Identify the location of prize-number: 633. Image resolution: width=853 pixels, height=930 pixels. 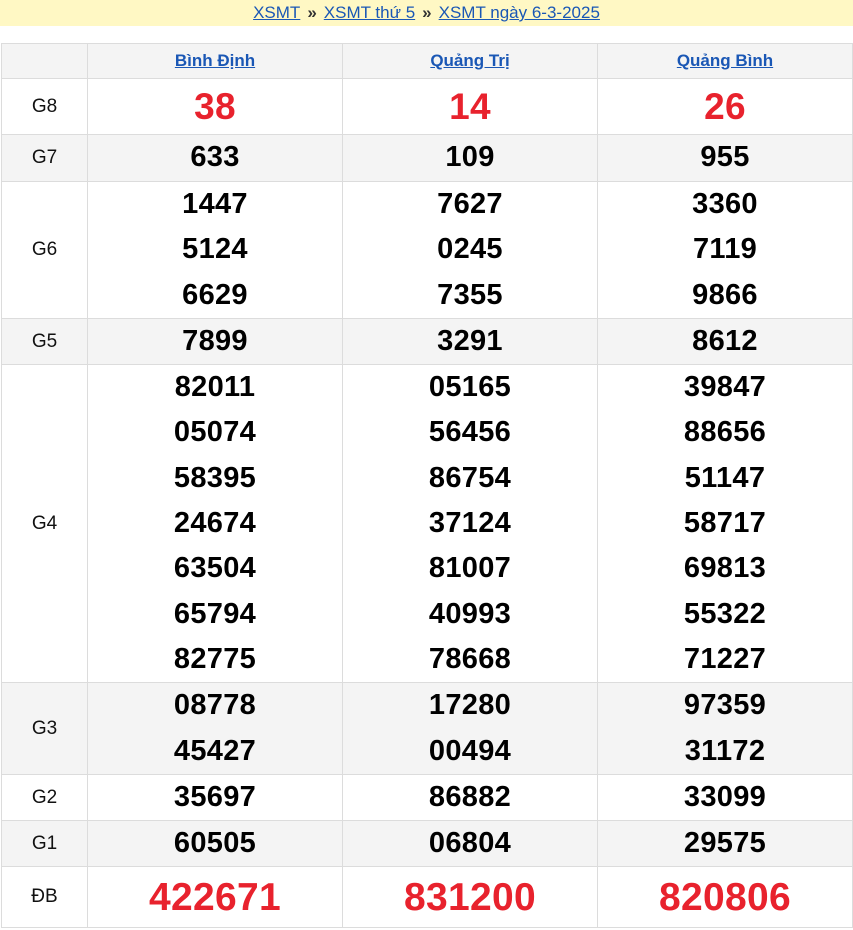
(215, 157).